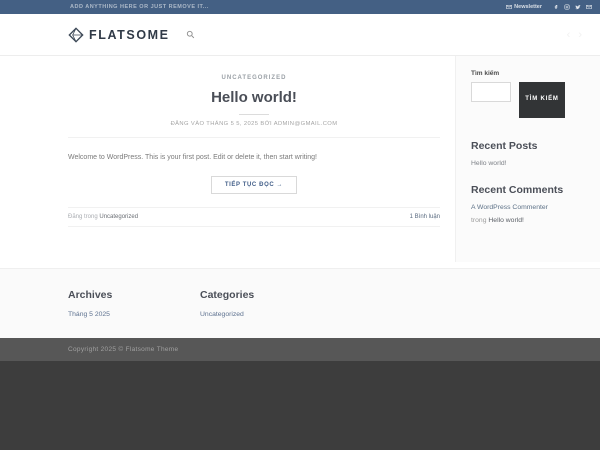 This screenshot has width=600, height=450. What do you see at coordinates (222, 314) in the screenshot?
I see `category-link: Uncategorized` at bounding box center [222, 314].